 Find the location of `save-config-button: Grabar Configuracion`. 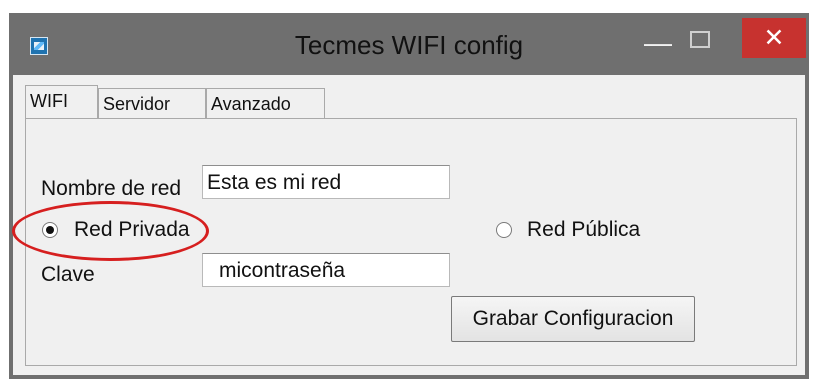

save-config-button: Grabar Configuracion is located at coordinates (573, 319).